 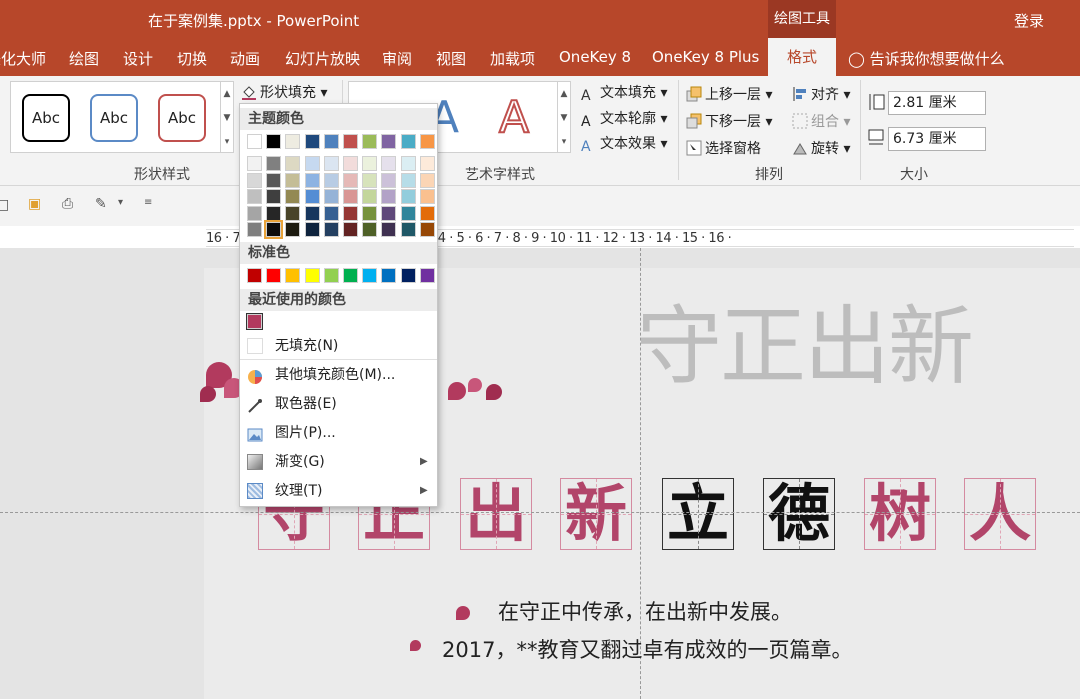 What do you see at coordinates (338, 462) in the screenshot?
I see `gradient-item: 渐变(G) ▶` at bounding box center [338, 462].